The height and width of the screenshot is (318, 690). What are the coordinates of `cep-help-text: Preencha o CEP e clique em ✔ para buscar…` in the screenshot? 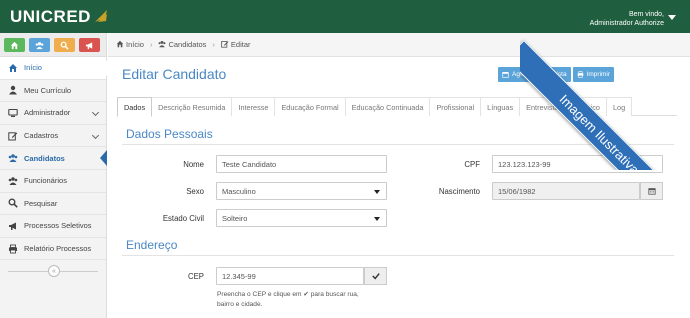 It's located at (288, 299).